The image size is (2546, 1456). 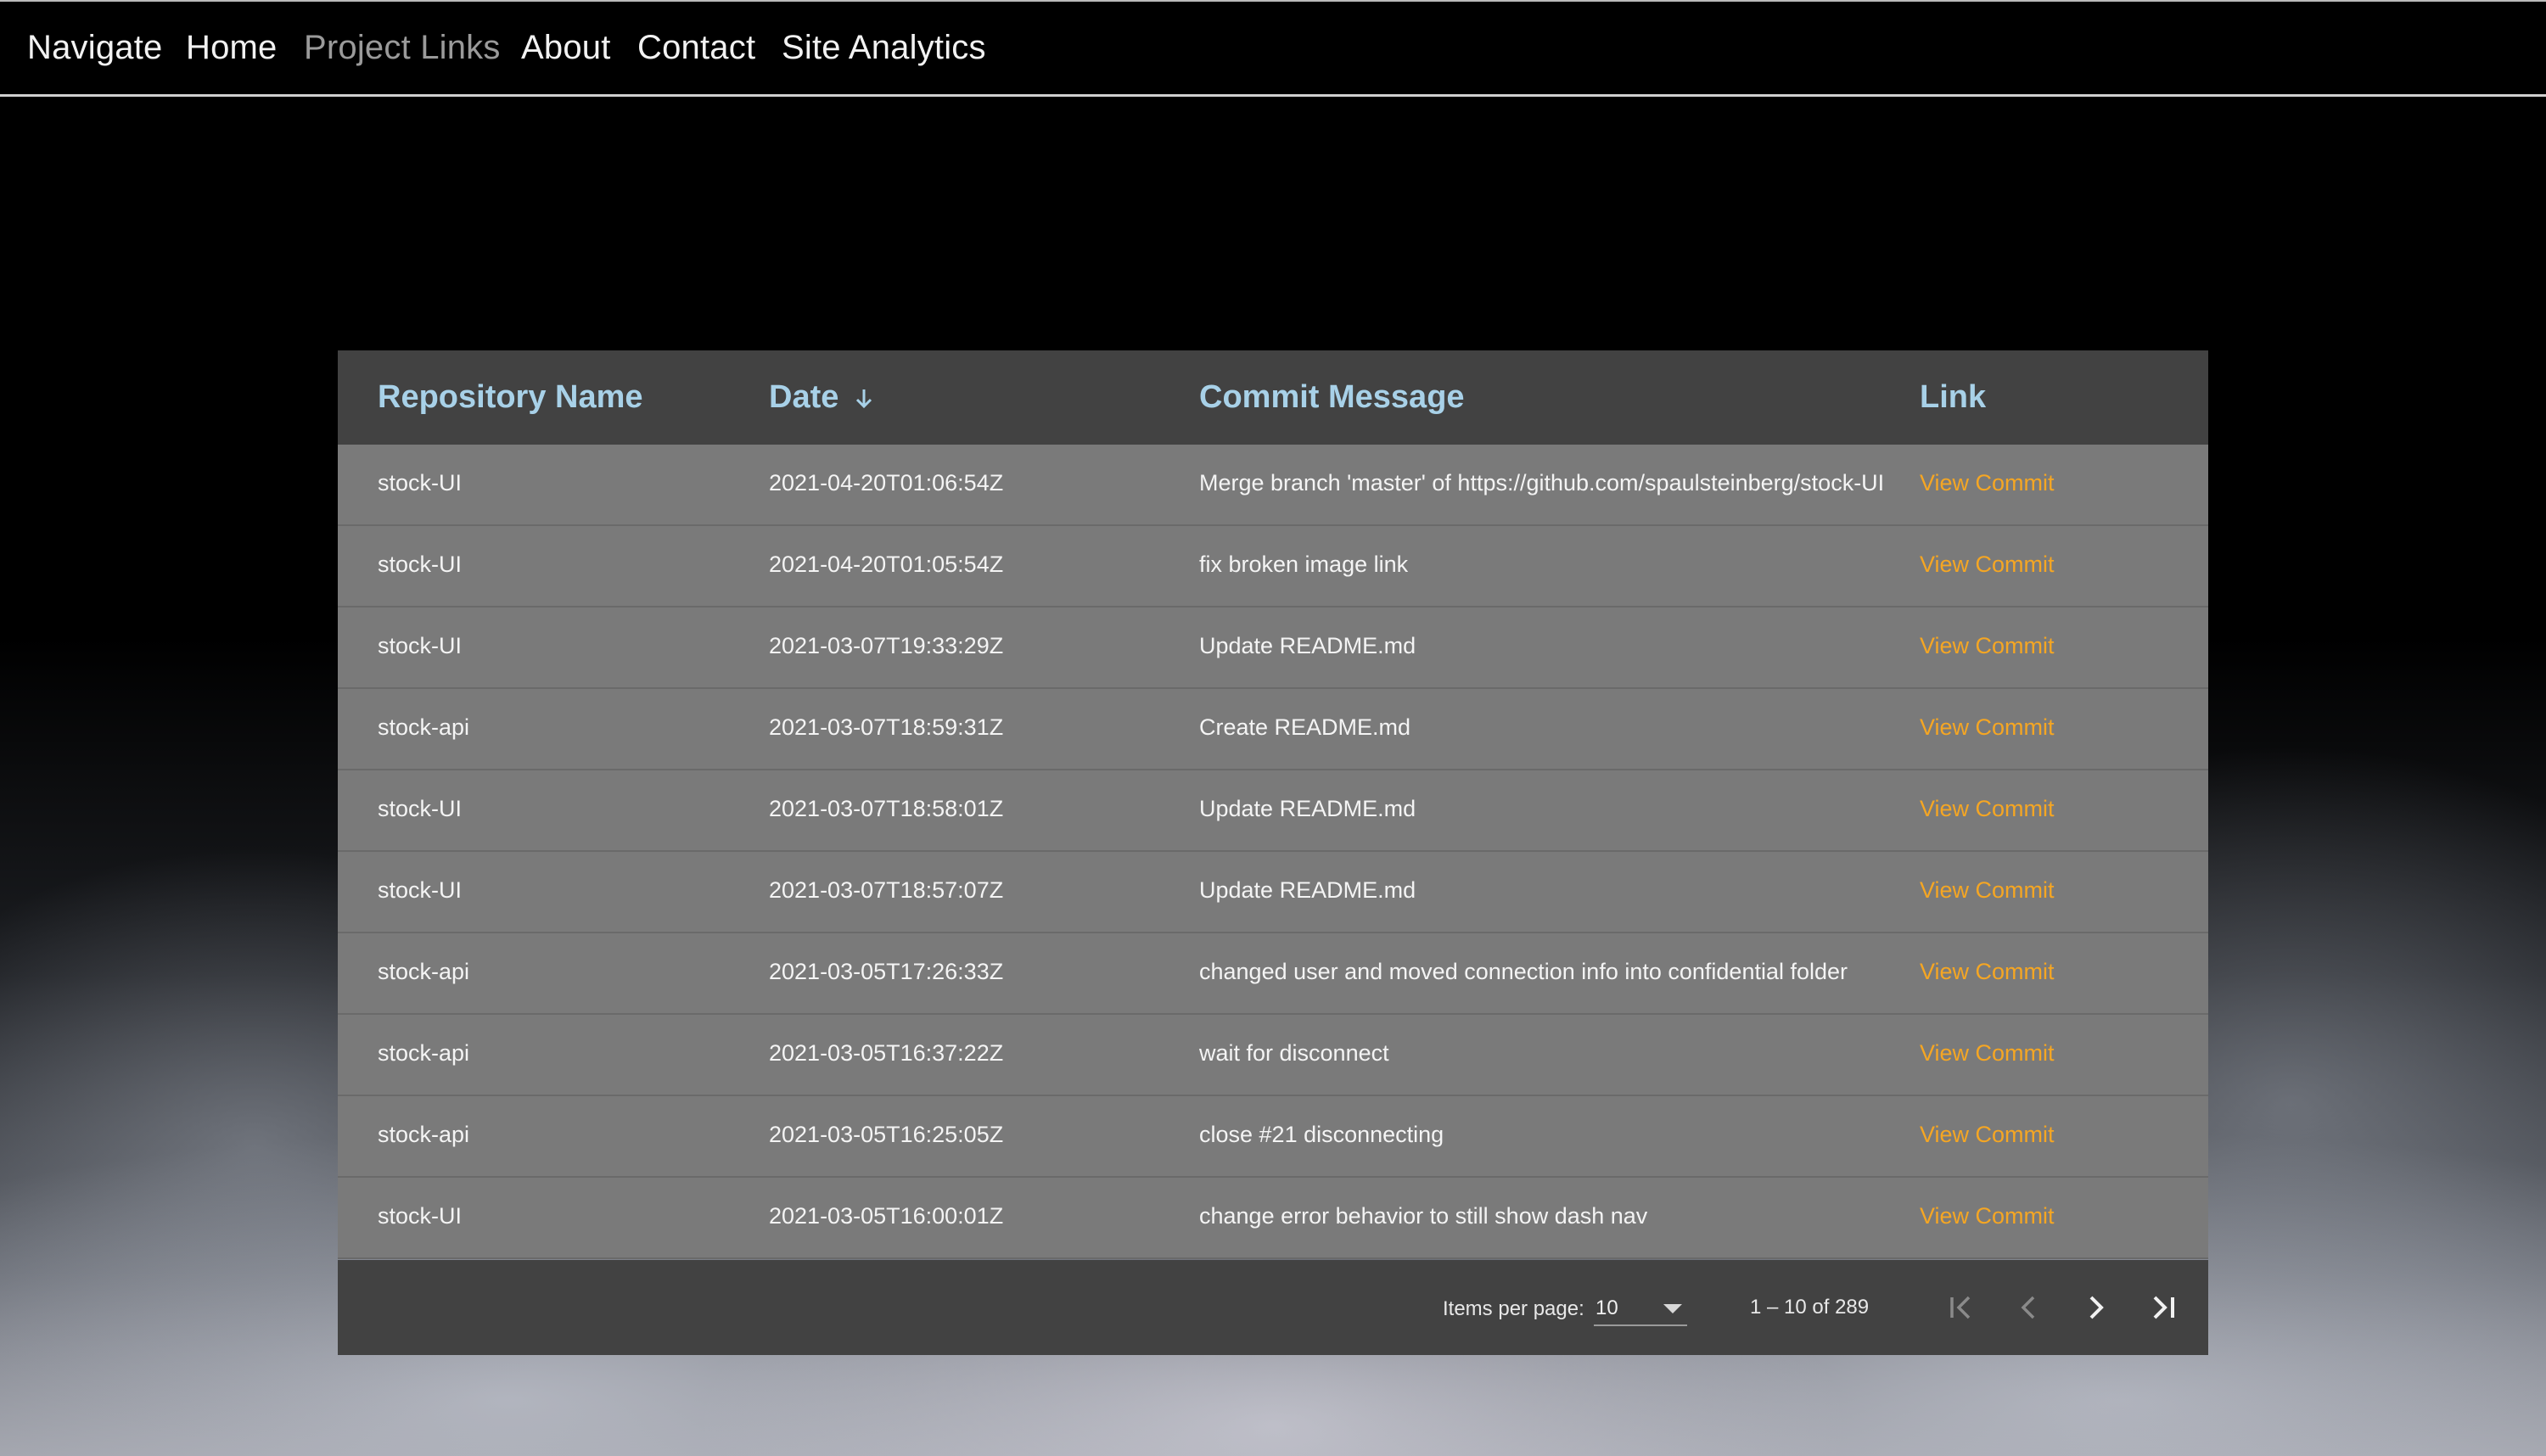 What do you see at coordinates (511, 398) in the screenshot?
I see `column-header-repository-name: Repository Name` at bounding box center [511, 398].